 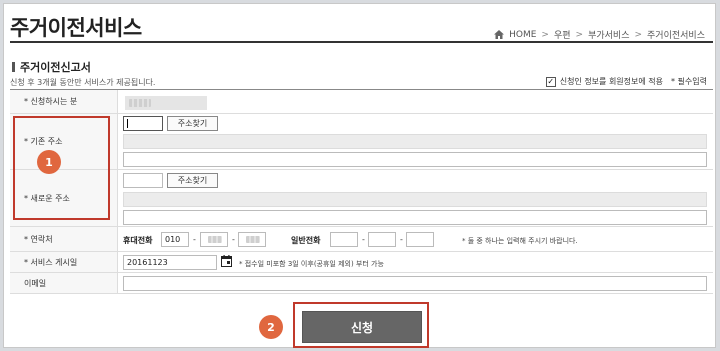 I want to click on start-date-label: * 서비스 게시일, so click(x=64, y=262).